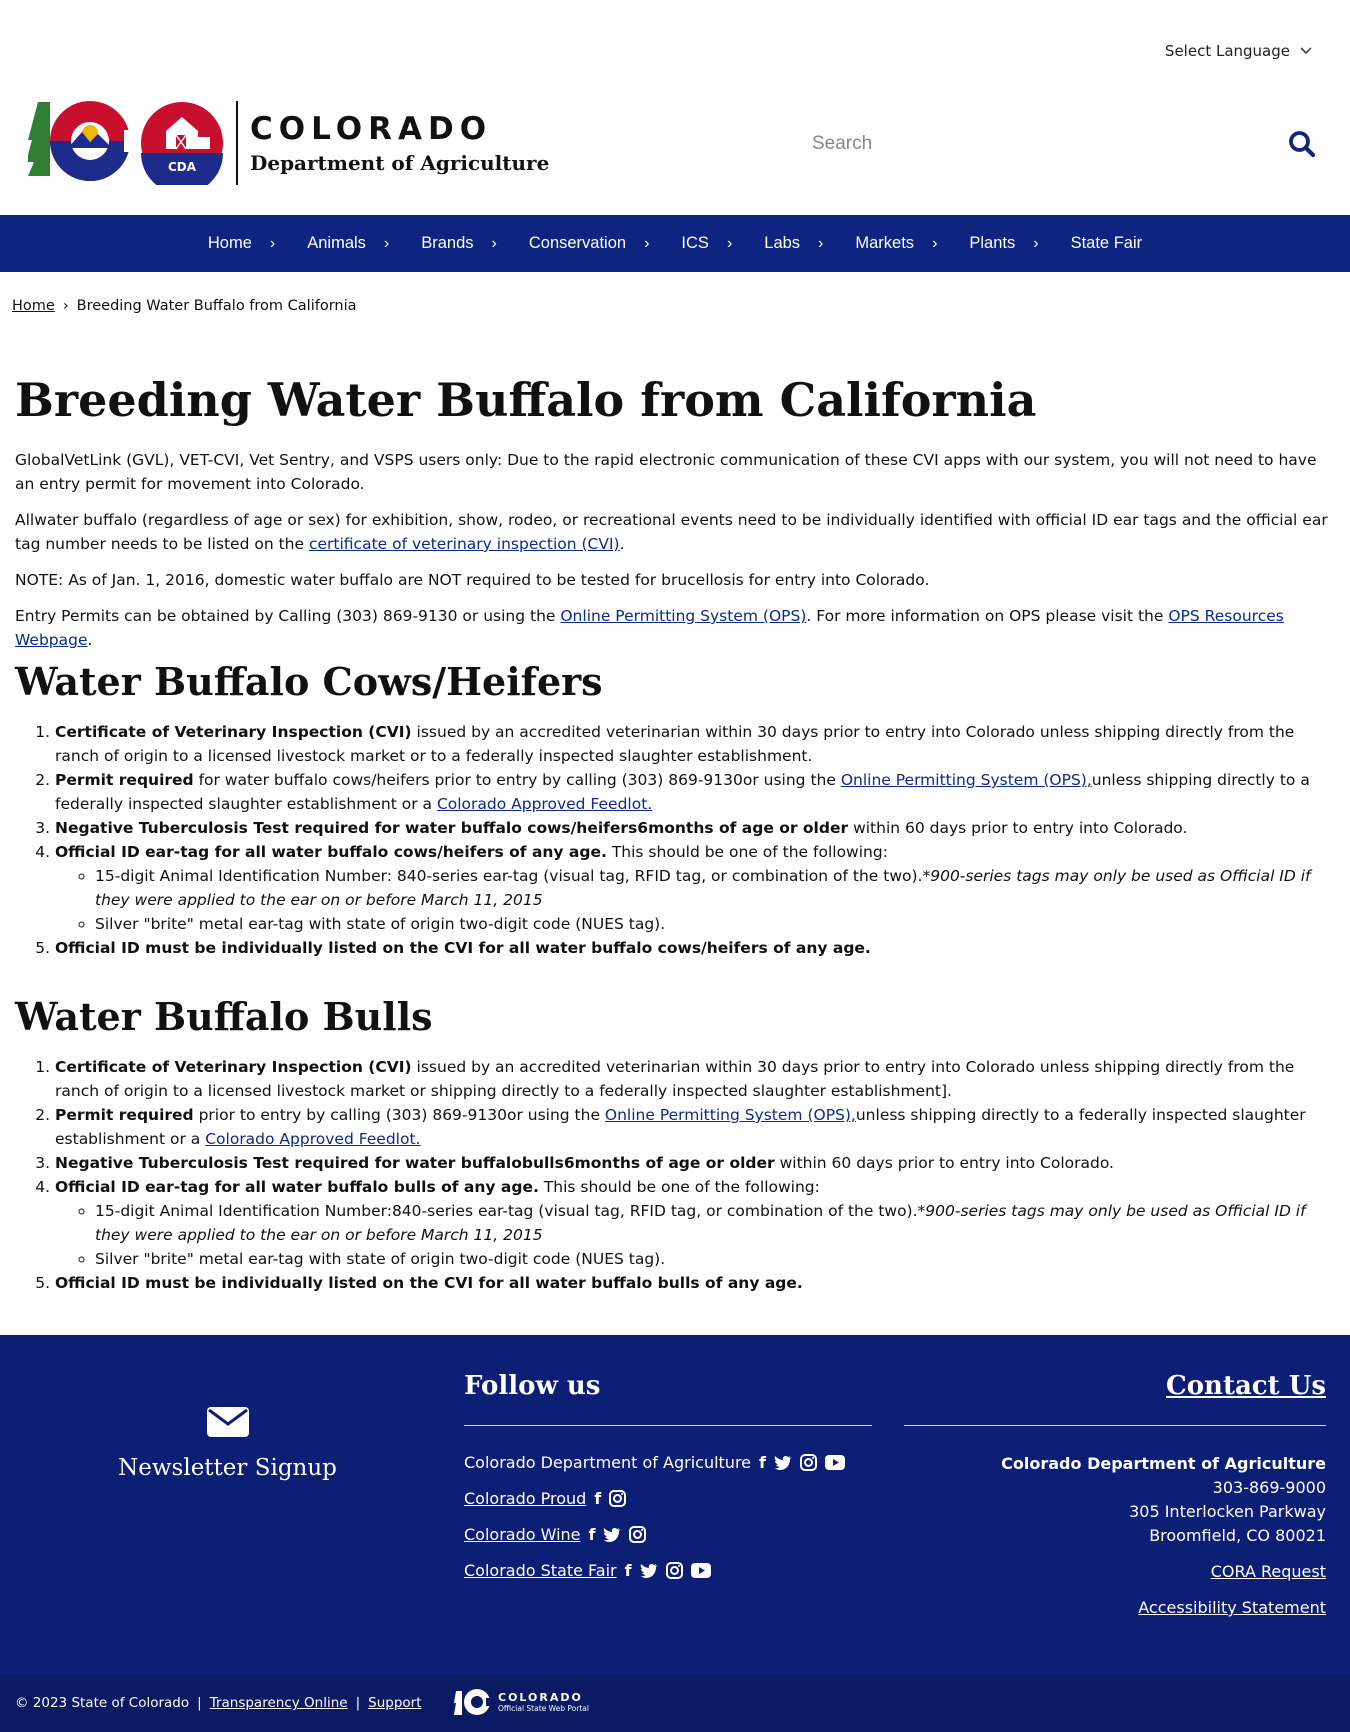 The image size is (1350, 1732). Describe the element at coordinates (459, 243) in the screenshot. I see `nav-item-brands: Brands ›` at that location.